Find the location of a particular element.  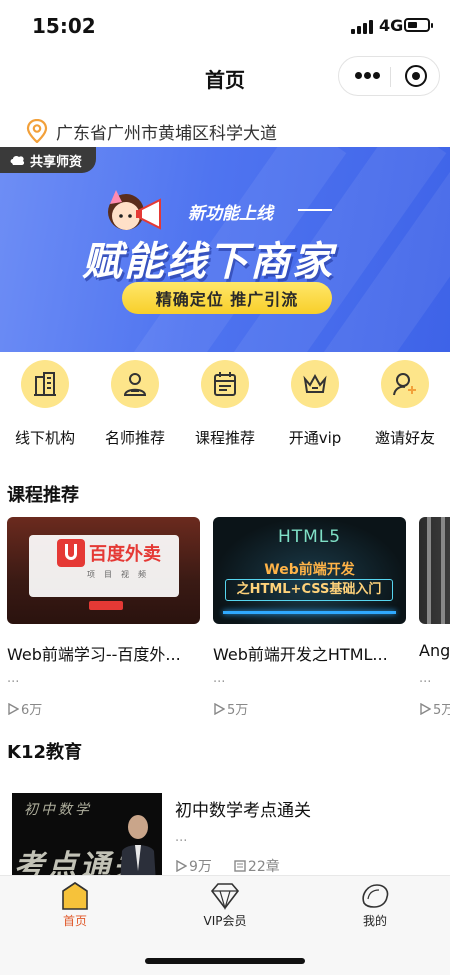

capsule-divider is located at coordinates (390, 77).